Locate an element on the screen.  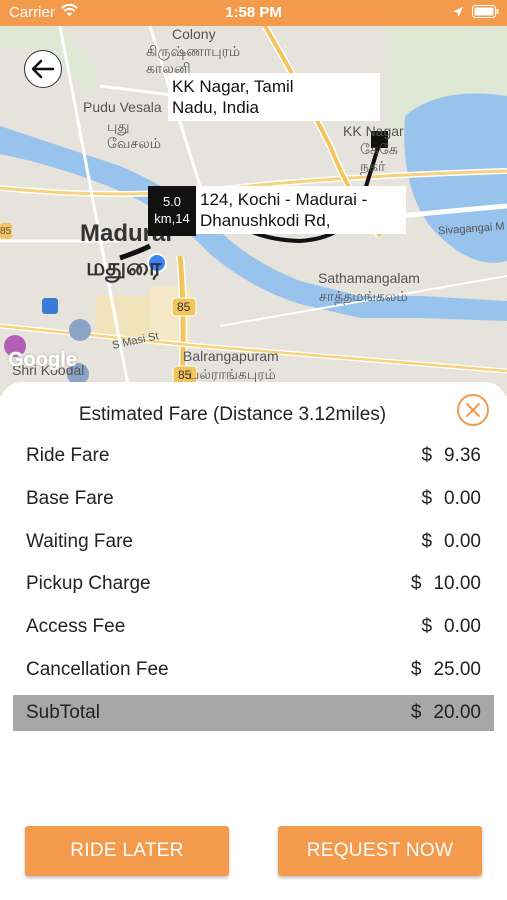
fare-row-ride-fare: Ride Fare $9.36 is located at coordinates (253, 456).